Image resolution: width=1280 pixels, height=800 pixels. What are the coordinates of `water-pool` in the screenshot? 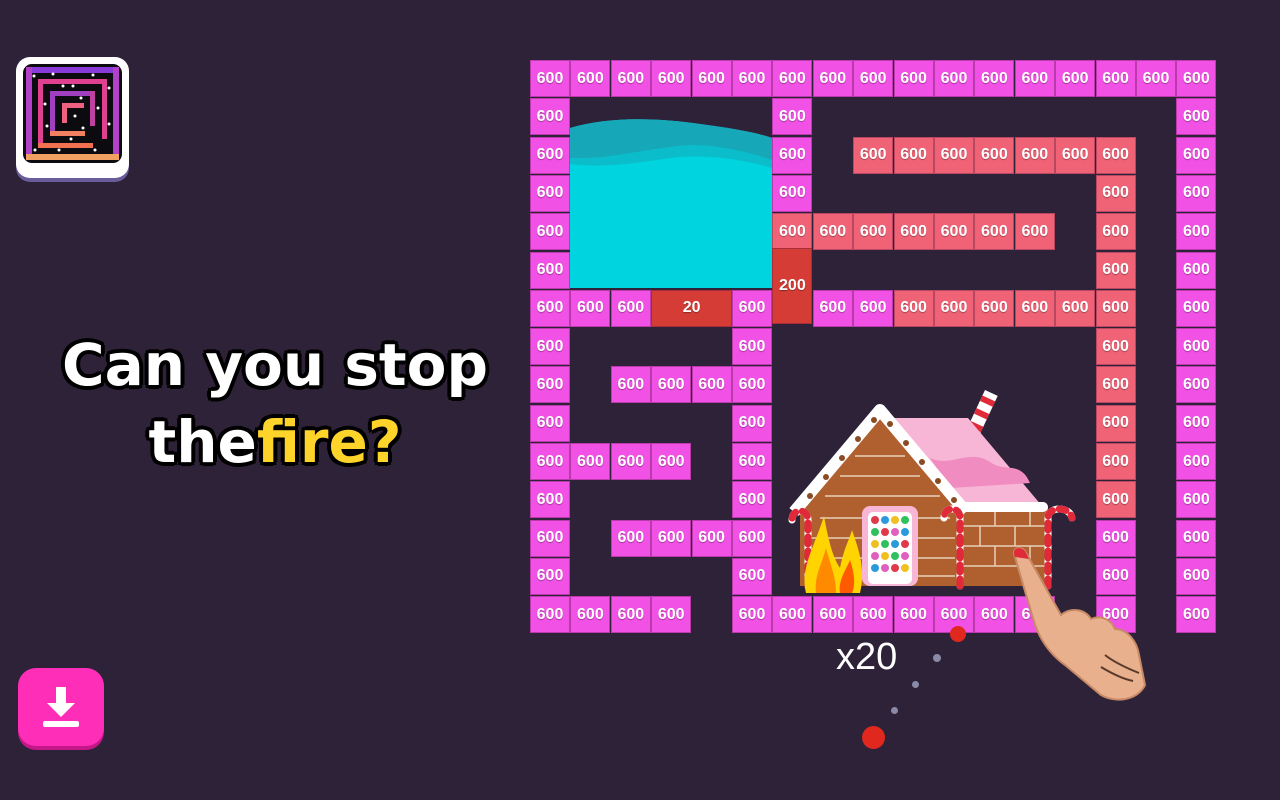 It's located at (671, 193).